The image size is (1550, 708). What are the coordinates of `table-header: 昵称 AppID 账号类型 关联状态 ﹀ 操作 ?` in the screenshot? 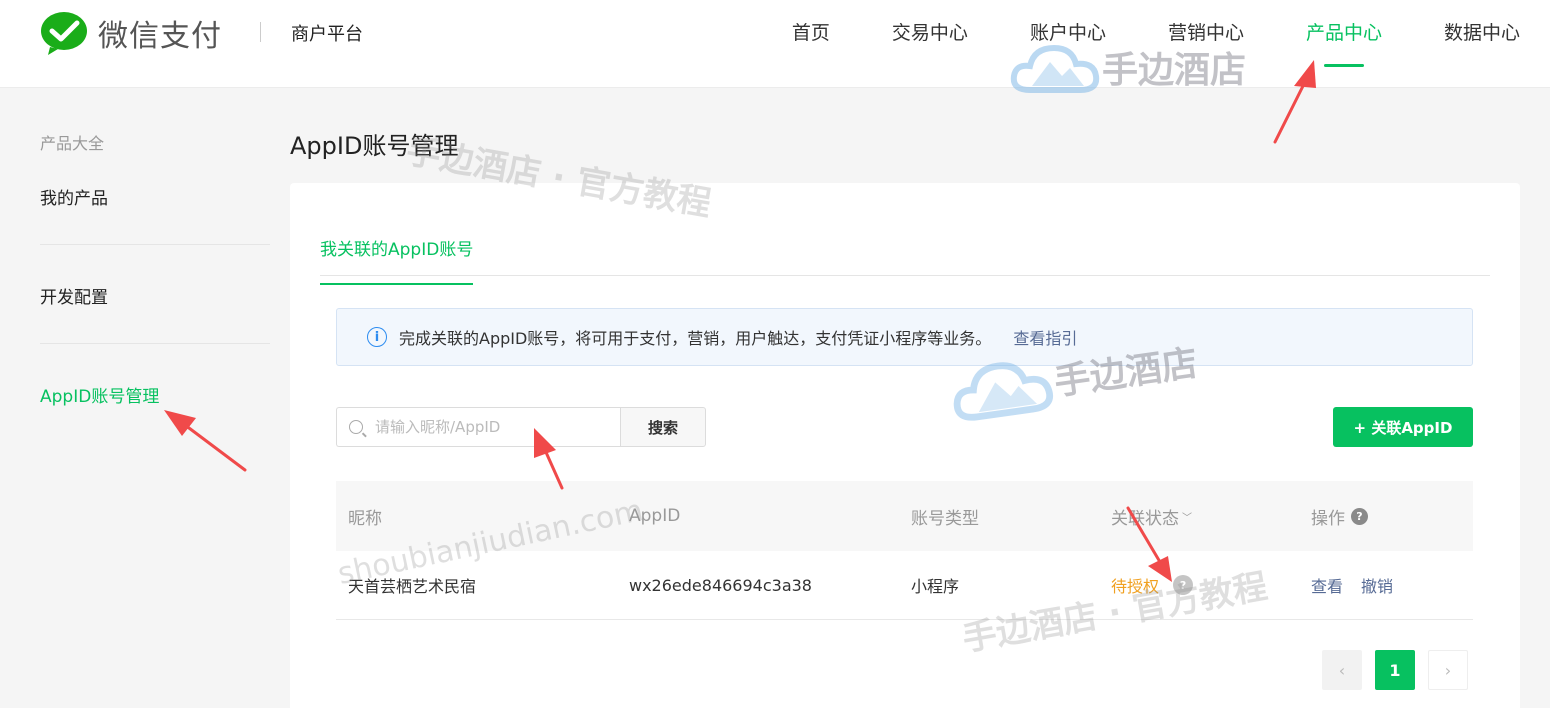 It's located at (904, 516).